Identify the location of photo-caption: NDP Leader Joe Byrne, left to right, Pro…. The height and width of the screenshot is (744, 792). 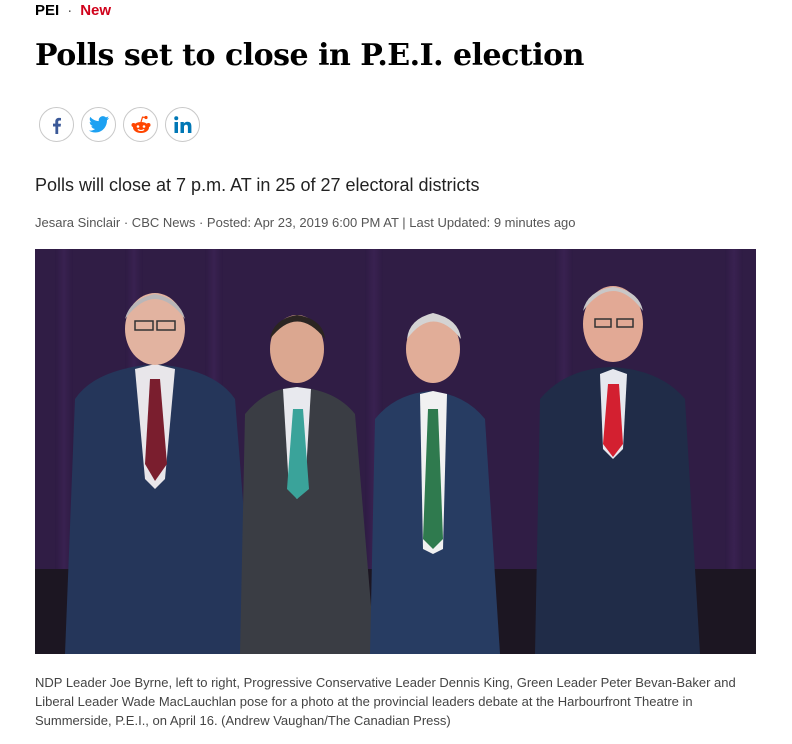
(385, 701).